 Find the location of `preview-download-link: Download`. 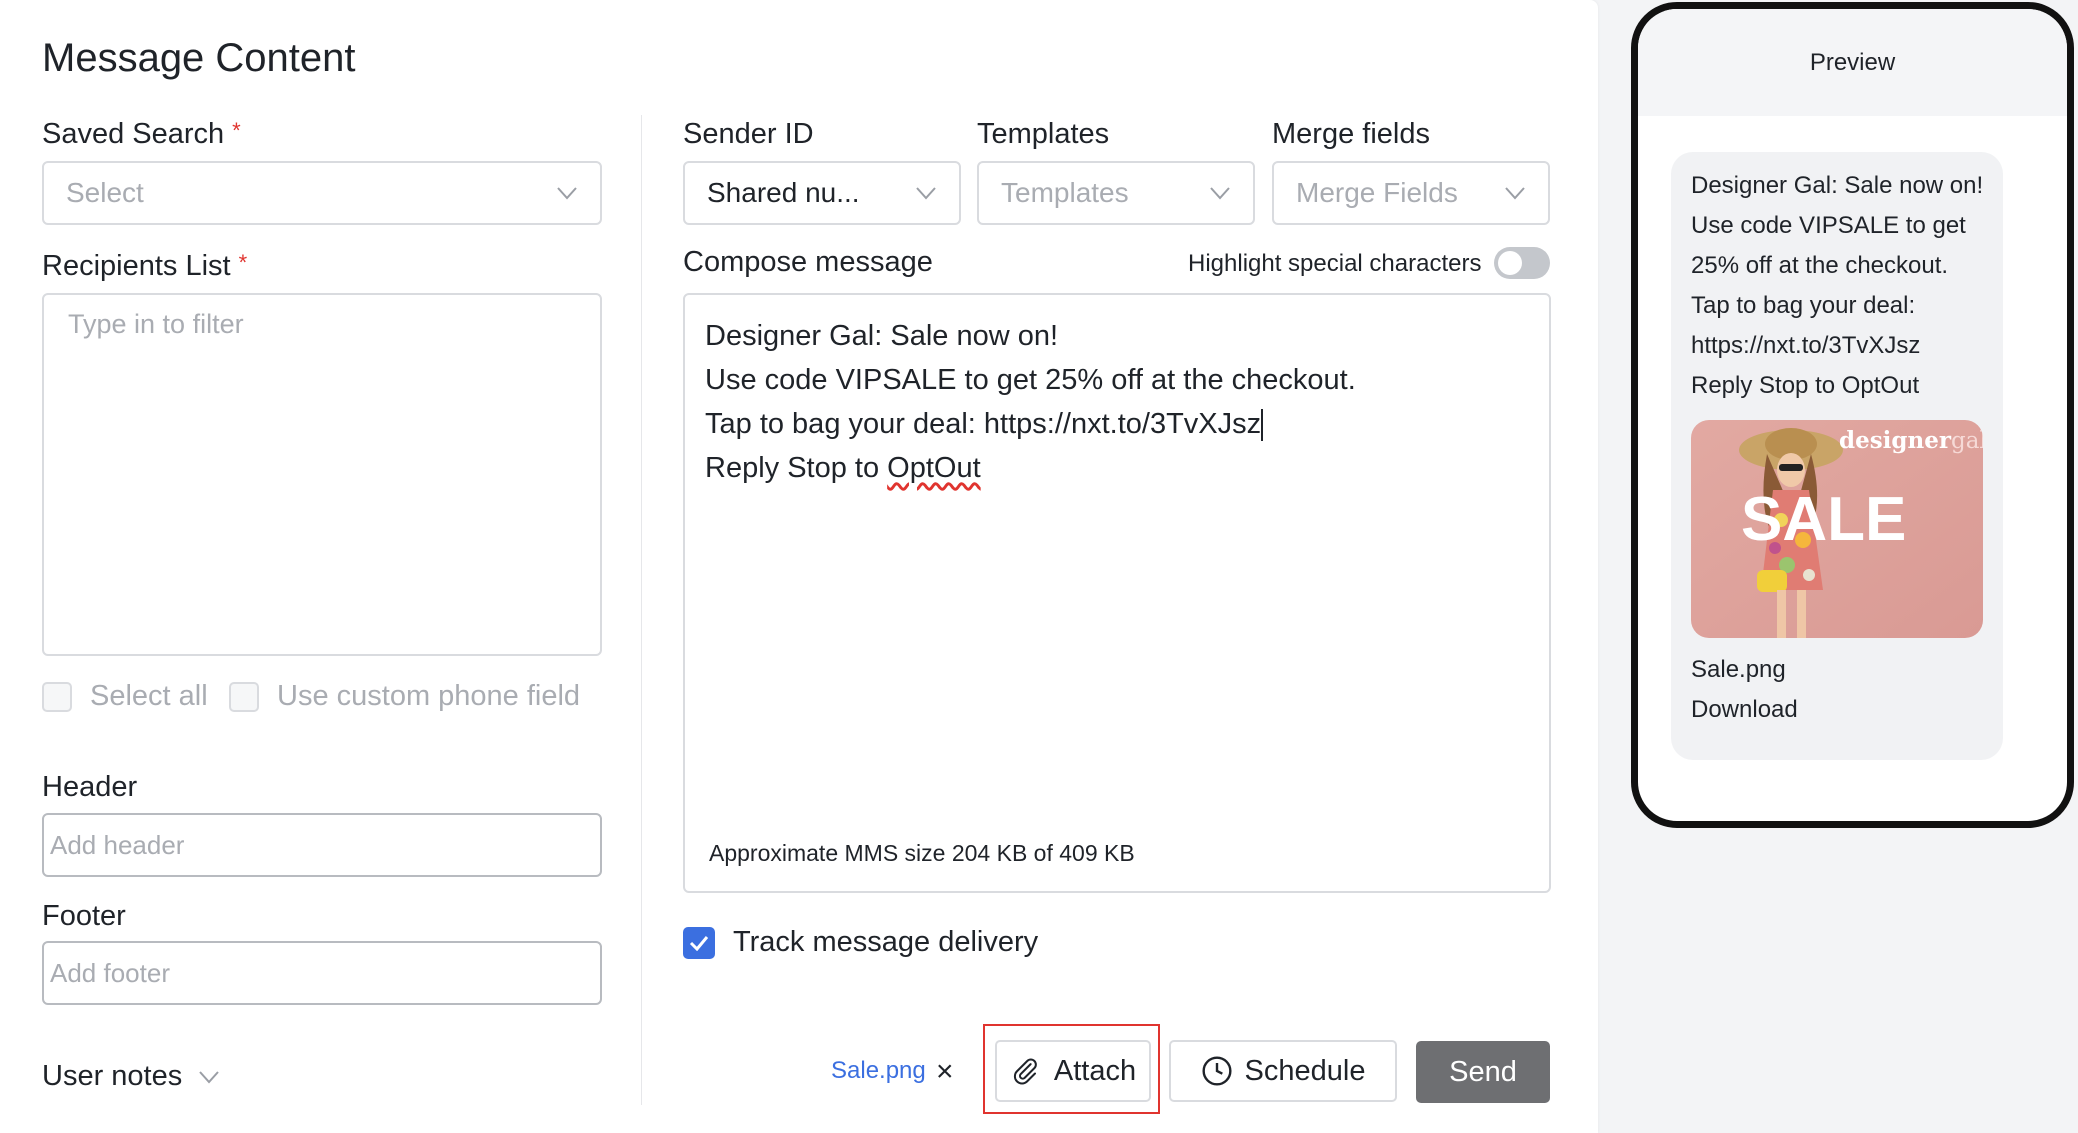

preview-download-link: Download is located at coordinates (1837, 710).